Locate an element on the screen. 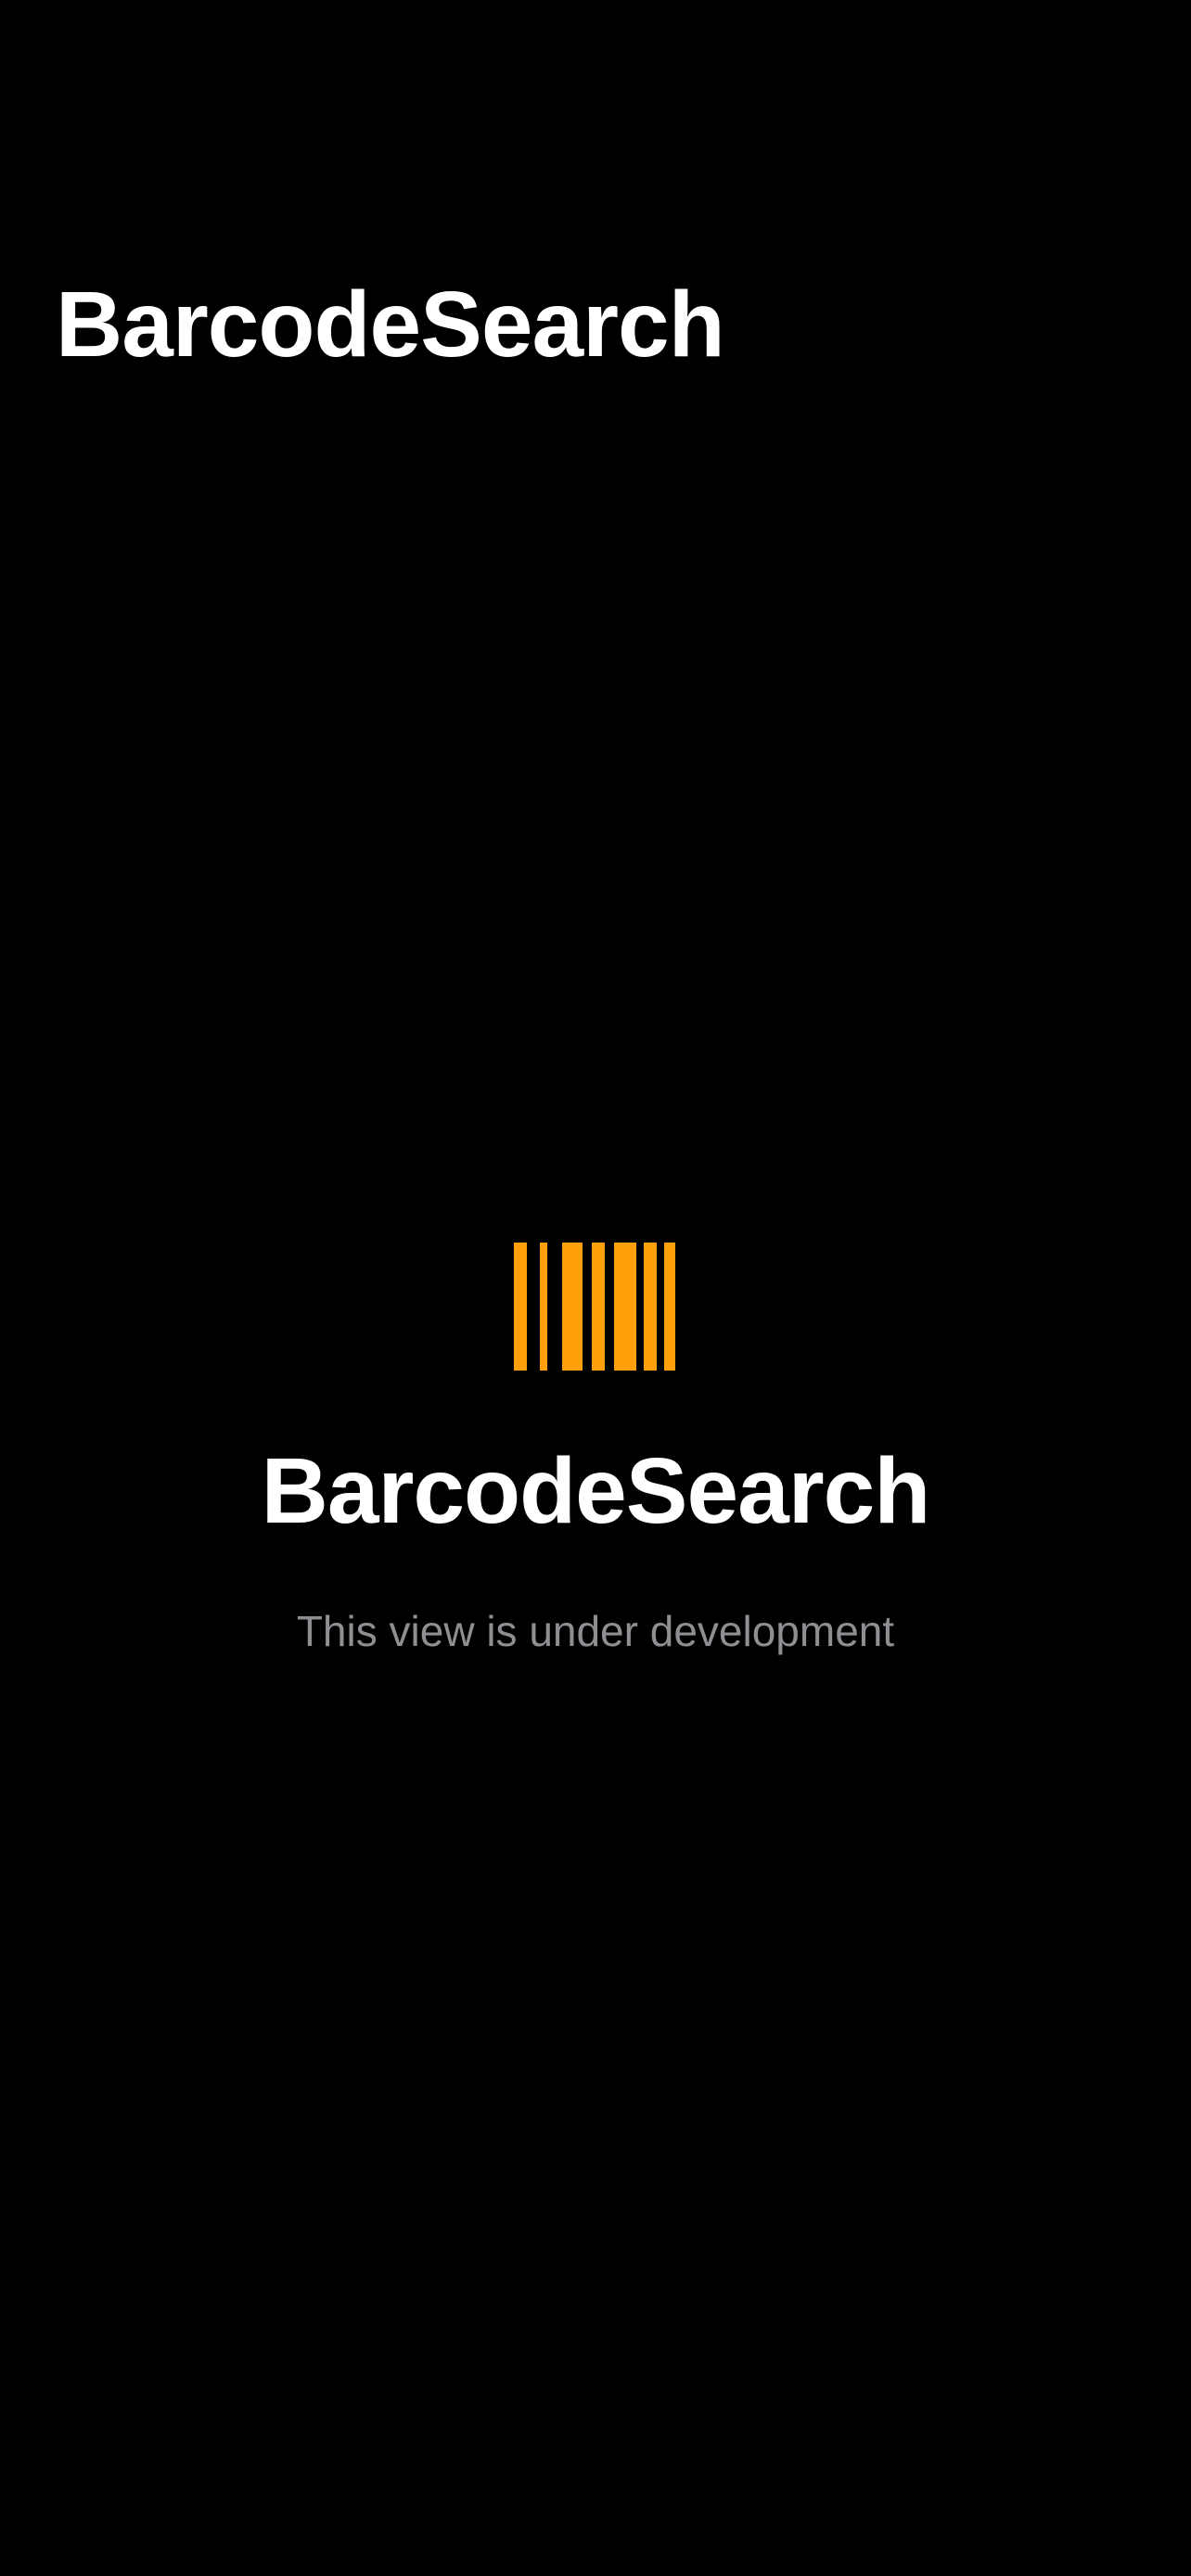 The image size is (1191, 2576). placeholder-title: BarcodeSearch is located at coordinates (596, 1491).